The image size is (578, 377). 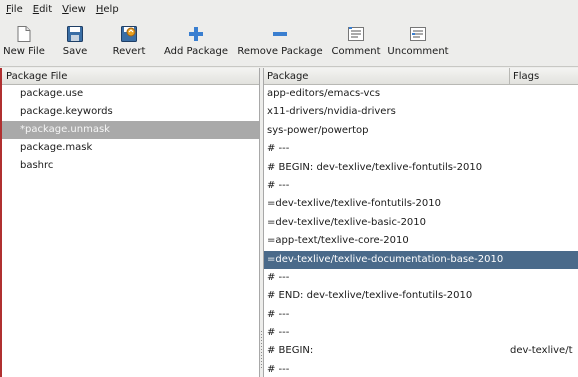 What do you see at coordinates (354, 204) in the screenshot?
I see `entry-package: =dev-texlive/texlive-fontutils-2010` at bounding box center [354, 204].